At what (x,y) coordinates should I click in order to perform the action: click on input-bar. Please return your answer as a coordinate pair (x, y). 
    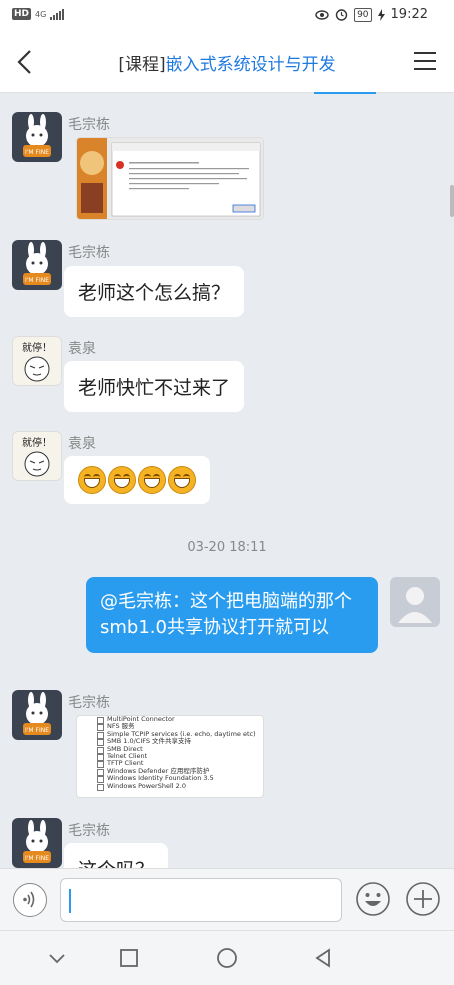
    Looking at the image, I should click on (227, 899).